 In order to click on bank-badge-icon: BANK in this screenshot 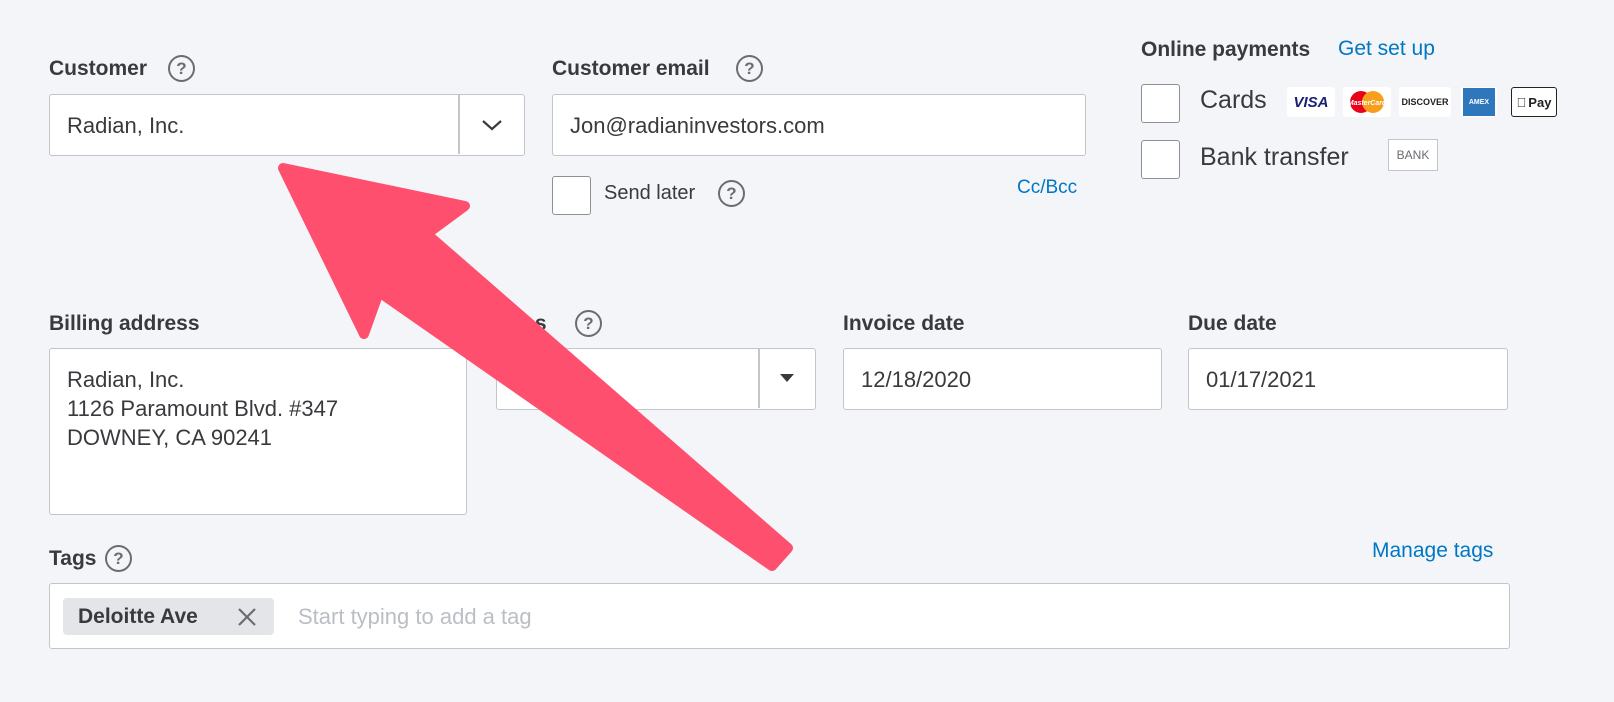, I will do `click(1413, 155)`.